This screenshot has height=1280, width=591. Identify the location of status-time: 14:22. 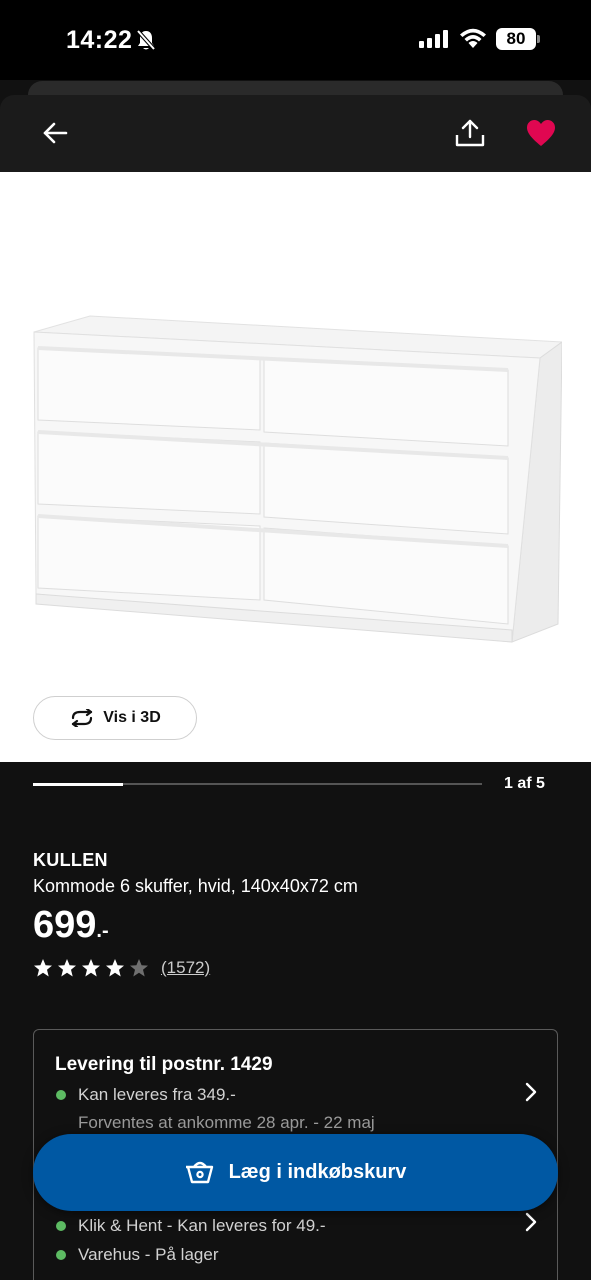
(99, 40).